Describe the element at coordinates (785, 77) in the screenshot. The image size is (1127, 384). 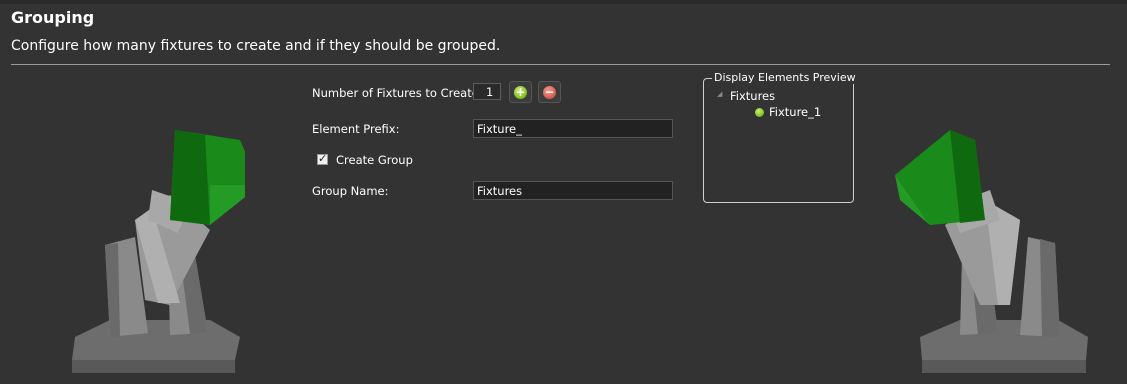
I see `preview-title: Display Elements Preview` at that location.